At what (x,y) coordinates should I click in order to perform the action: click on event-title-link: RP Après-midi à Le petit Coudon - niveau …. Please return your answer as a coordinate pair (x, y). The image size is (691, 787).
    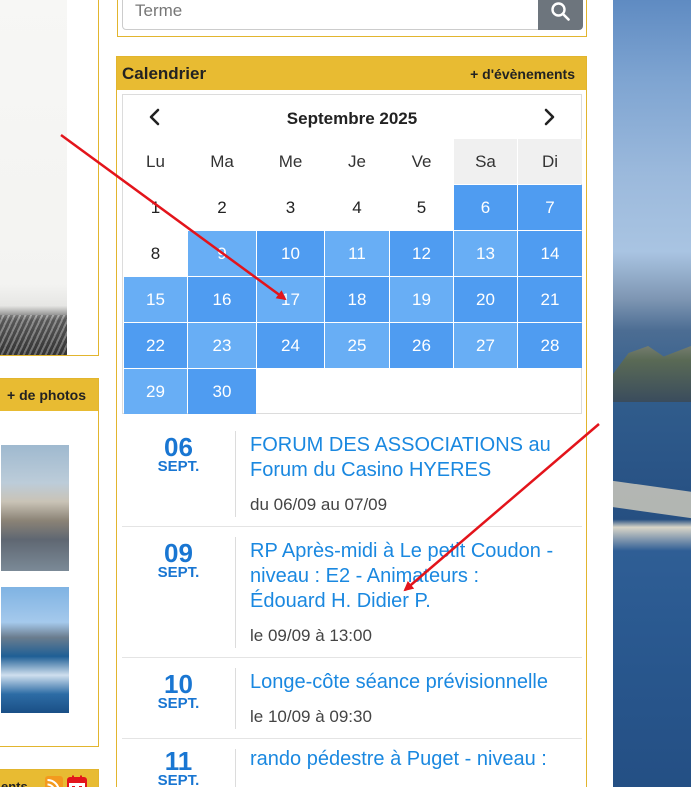
    Looking at the image, I should click on (415, 576).